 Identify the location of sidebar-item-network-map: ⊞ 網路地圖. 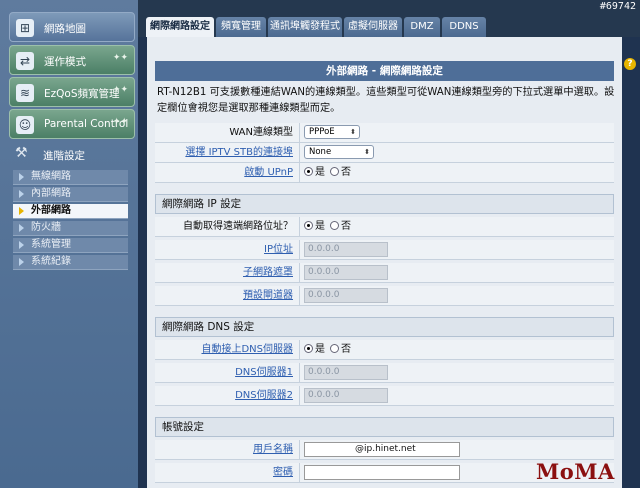
(72, 27).